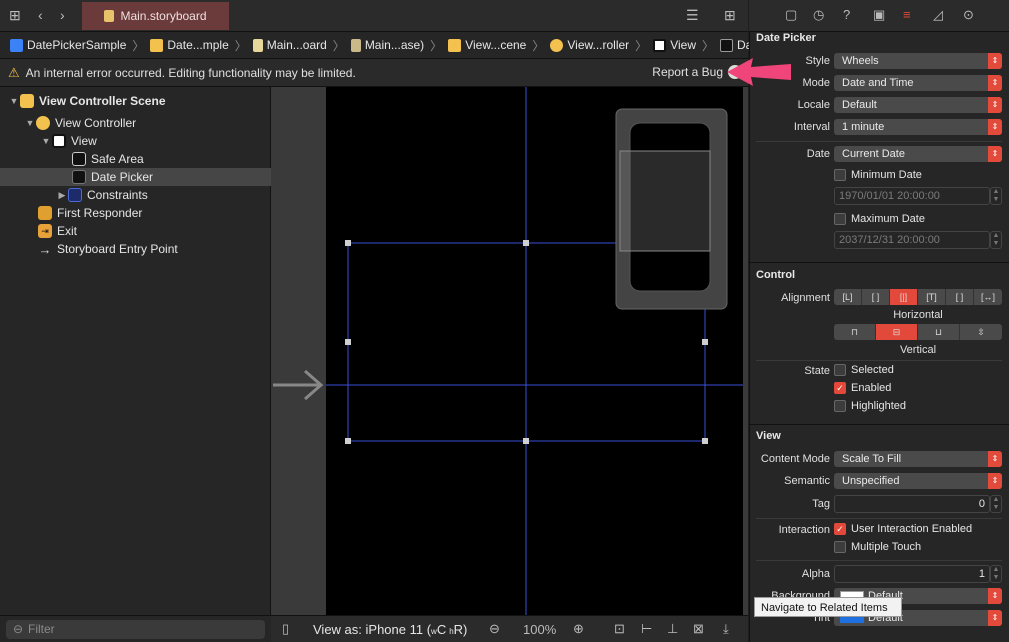 The height and width of the screenshot is (642, 1009). I want to click on breadcrumb-item: Main...oard 〉, so click(298, 45).